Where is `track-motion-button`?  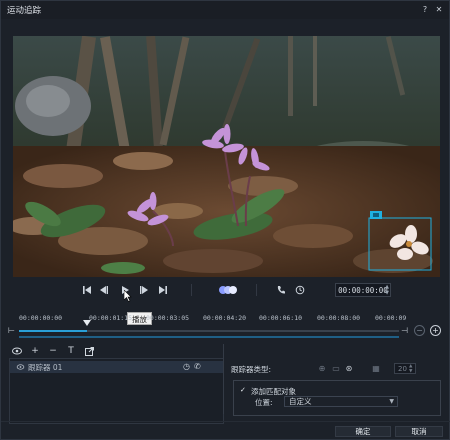
track-motion-button is located at coordinates (228, 290).